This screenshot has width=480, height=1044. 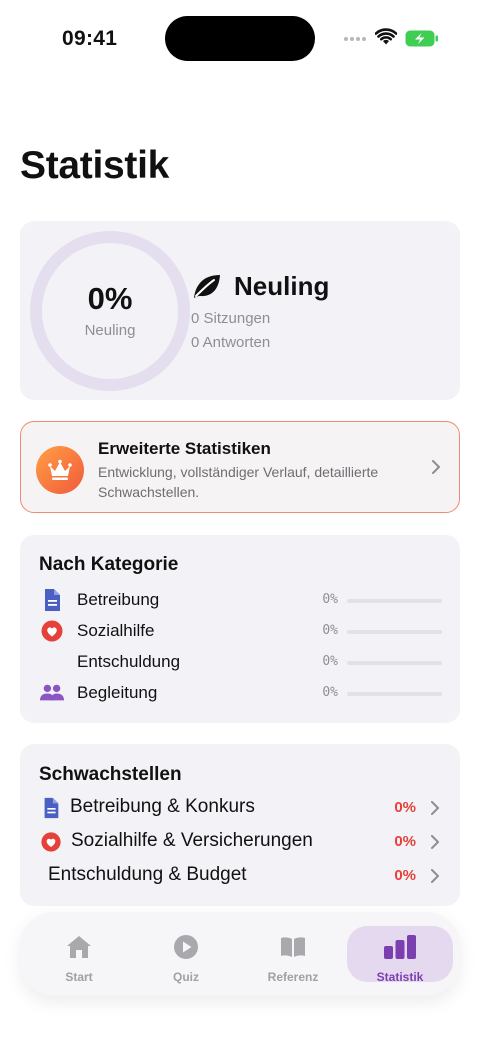 I want to click on tab-label: Start, so click(x=79, y=977).